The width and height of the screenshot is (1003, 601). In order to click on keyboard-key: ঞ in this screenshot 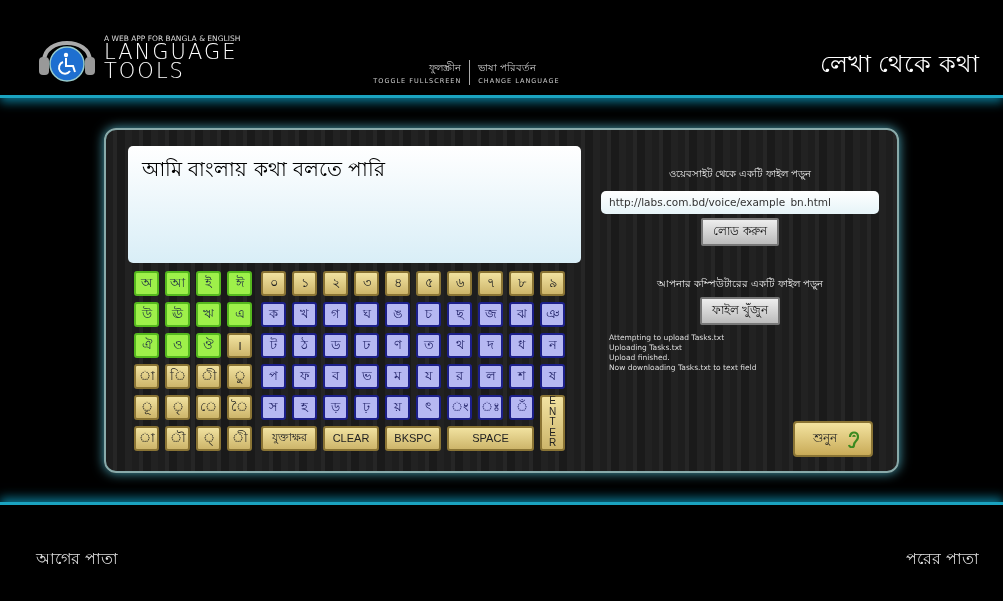, I will do `click(552, 314)`.